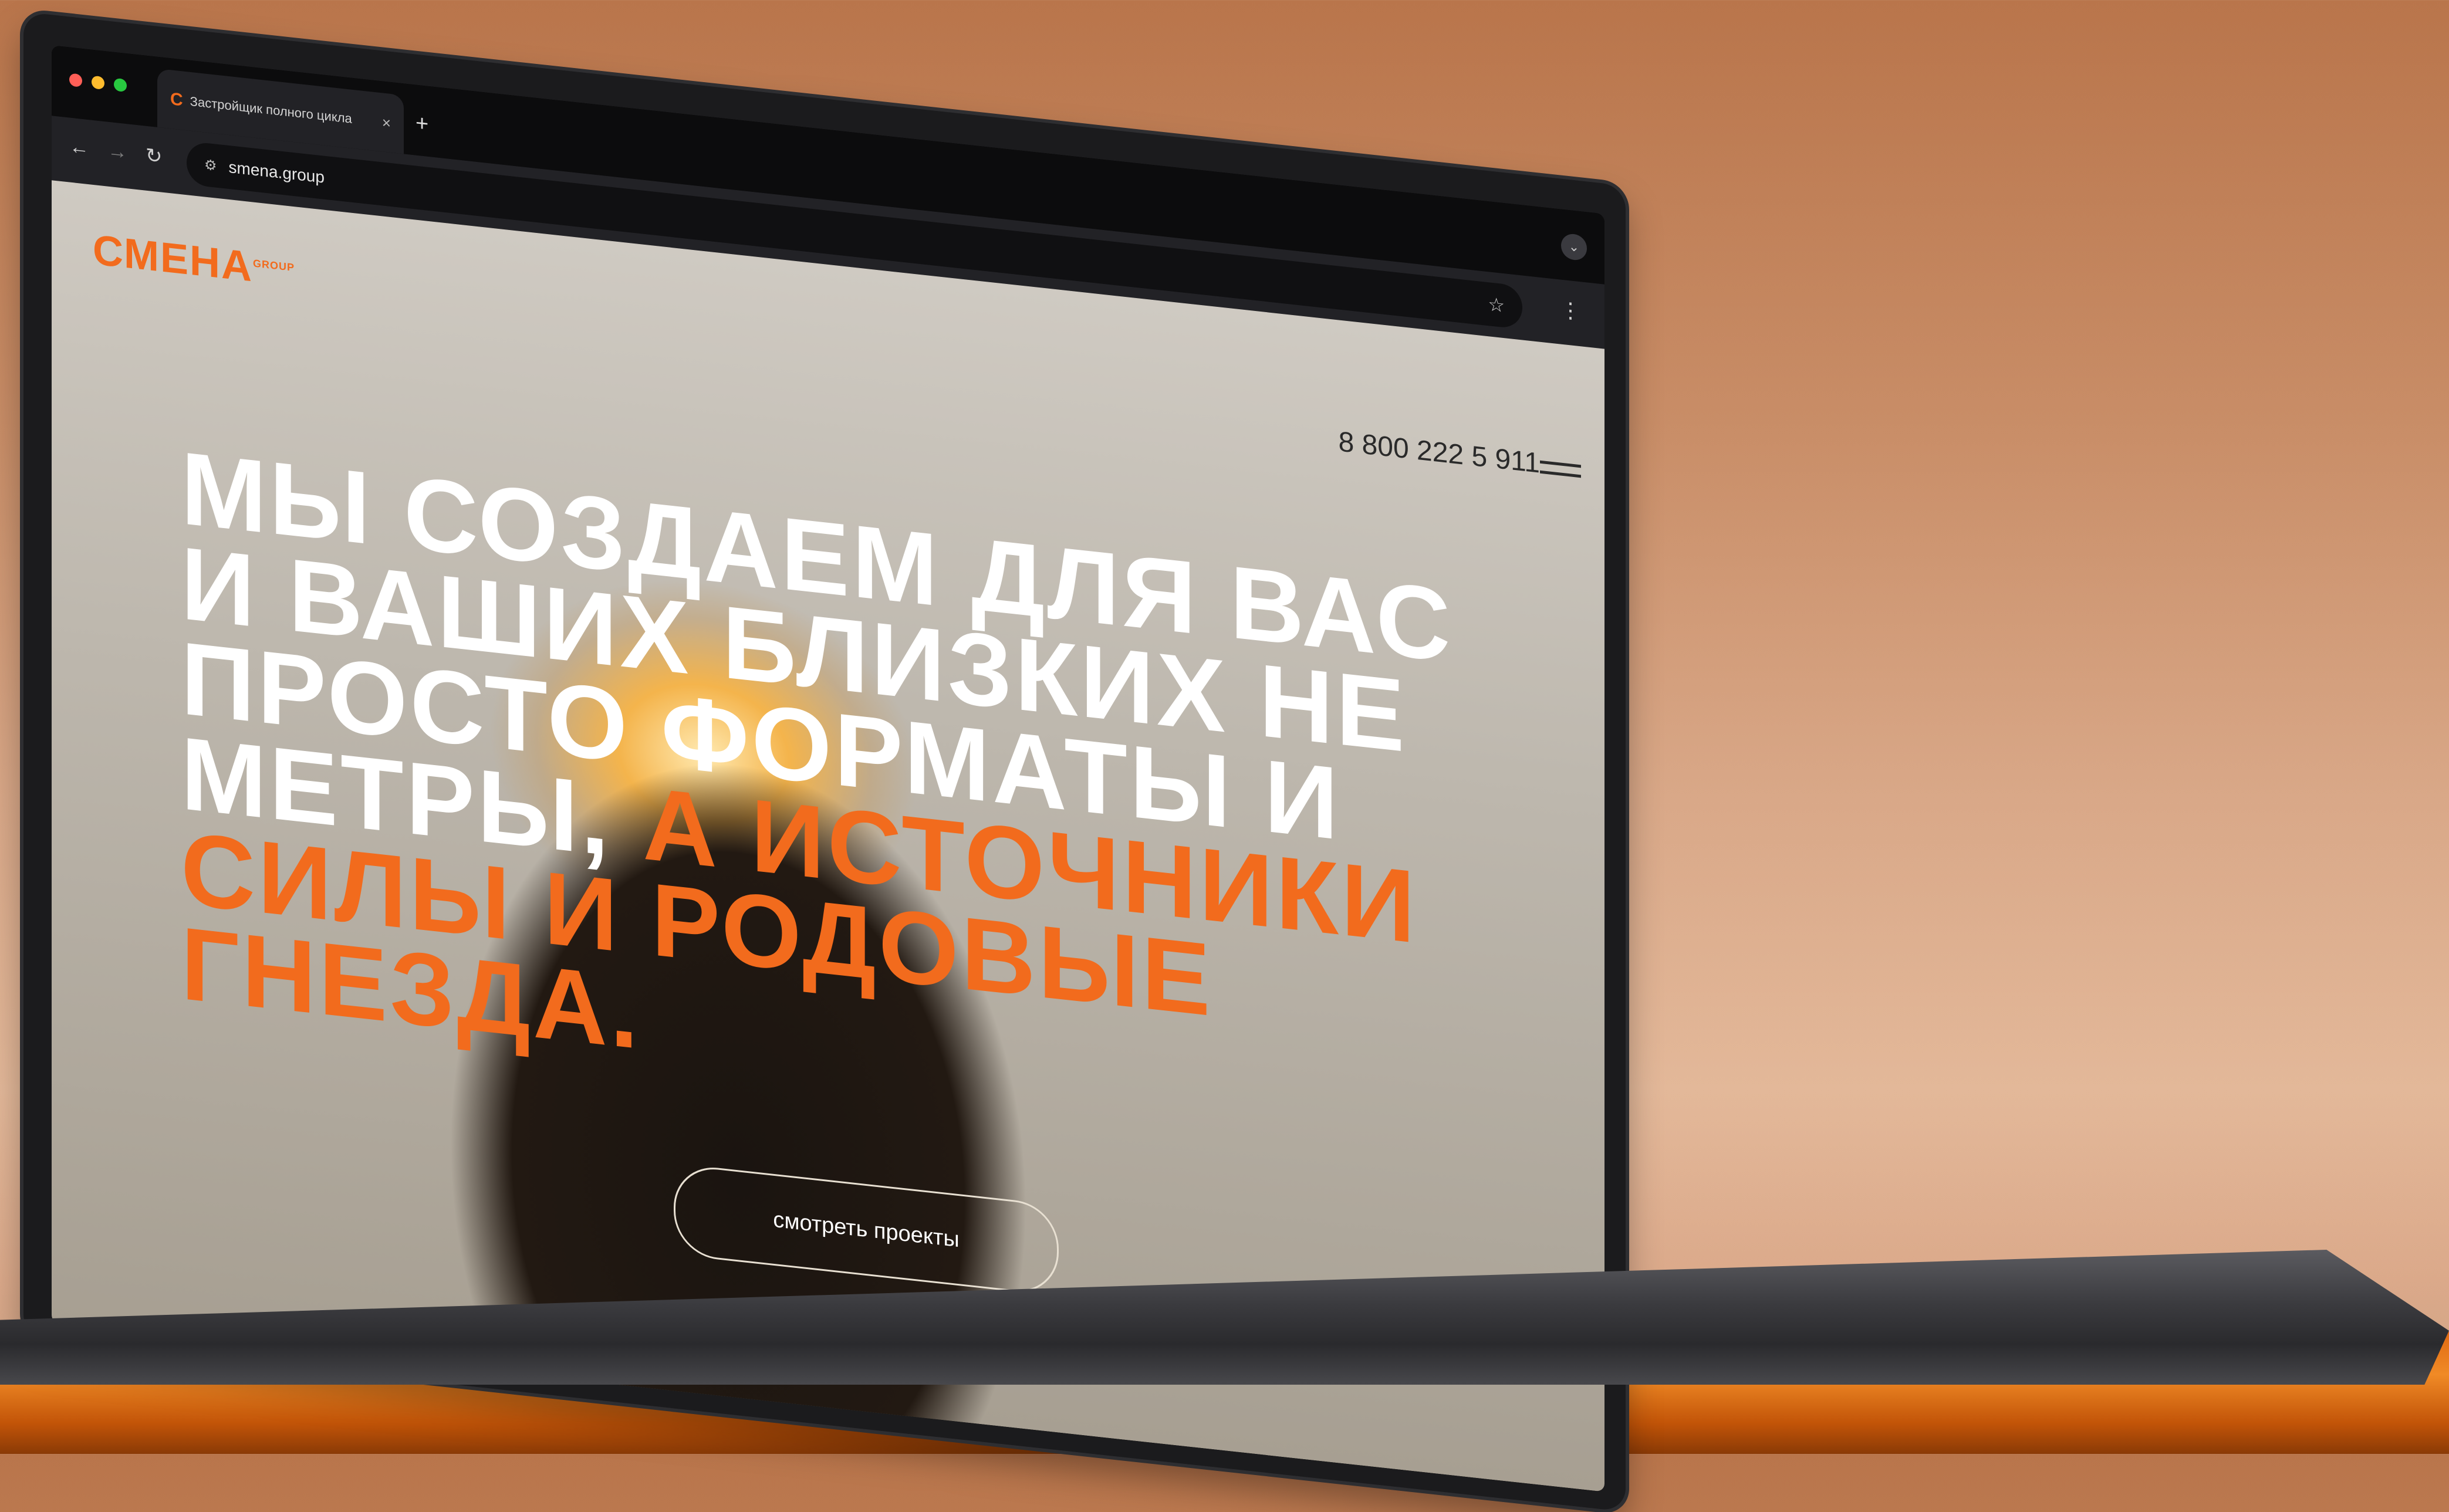 The image size is (2449, 1512). Describe the element at coordinates (120, 85) in the screenshot. I see `maximize-window-button` at that location.